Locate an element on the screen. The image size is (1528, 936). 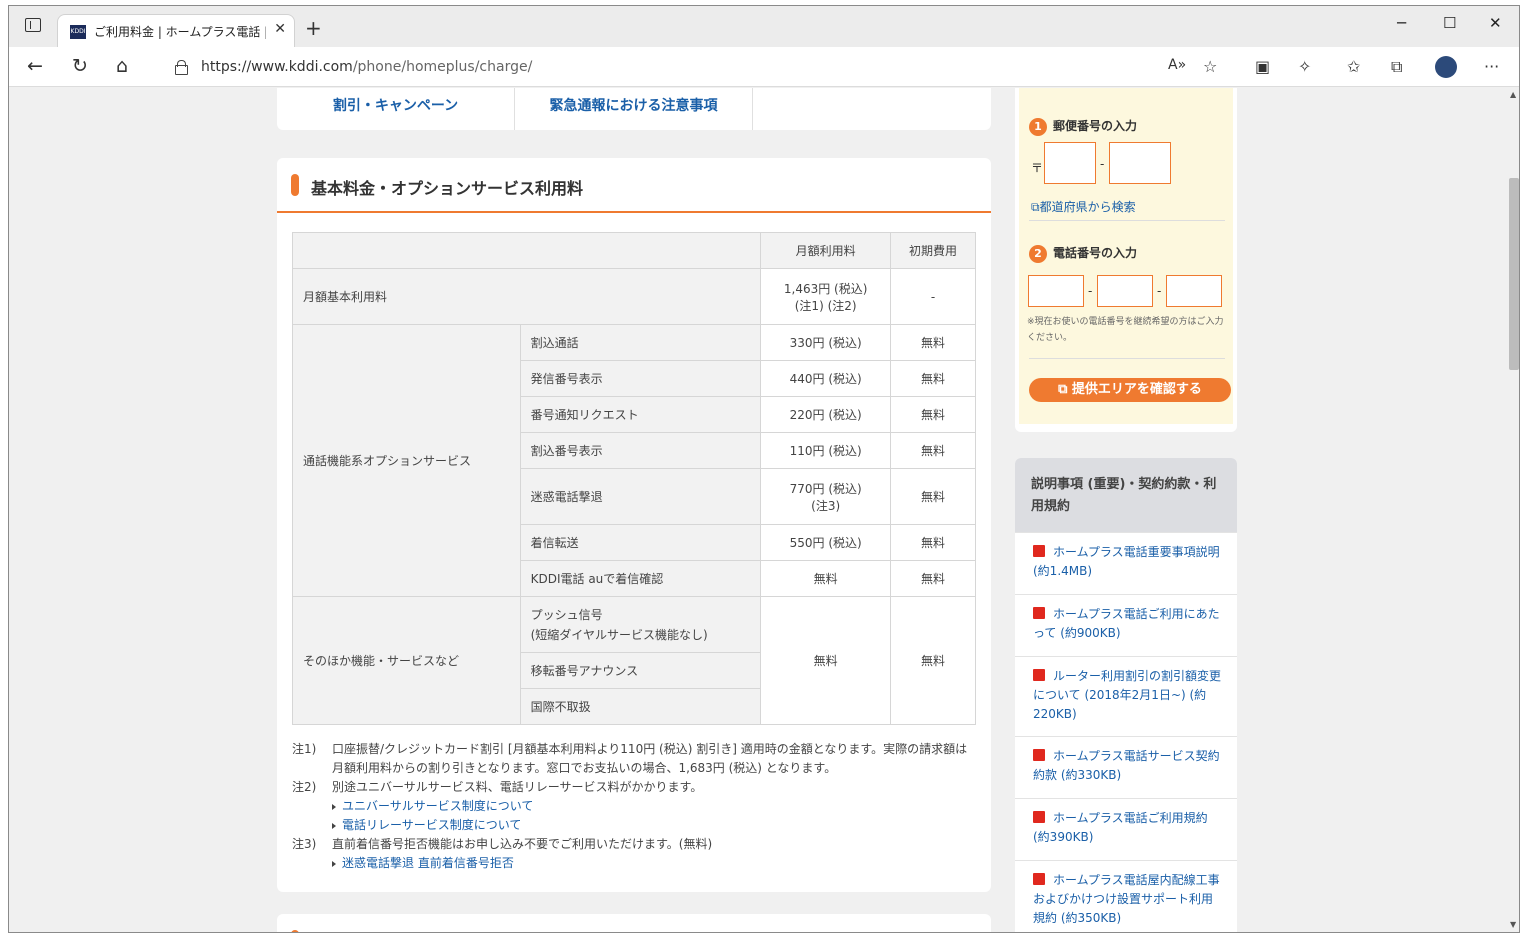
close-tab-icon: ✕ is located at coordinates (280, 29).